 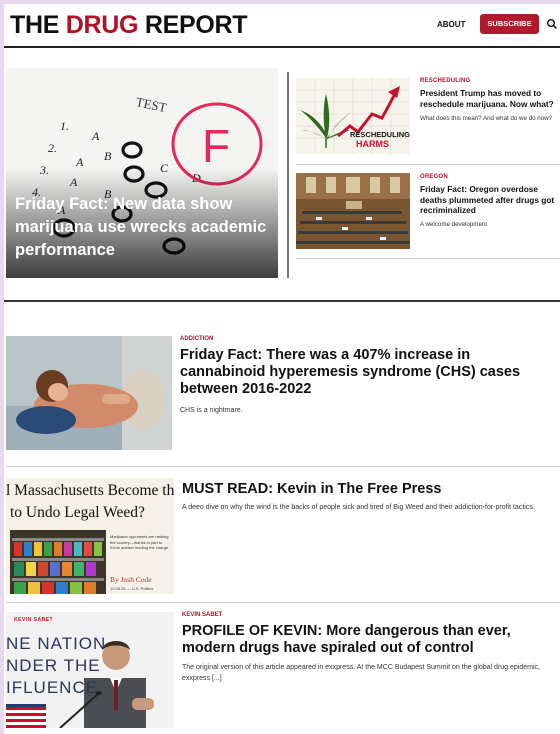 What do you see at coordinates (53, 665) in the screenshot?
I see `image-big-line: NDER THE` at bounding box center [53, 665].